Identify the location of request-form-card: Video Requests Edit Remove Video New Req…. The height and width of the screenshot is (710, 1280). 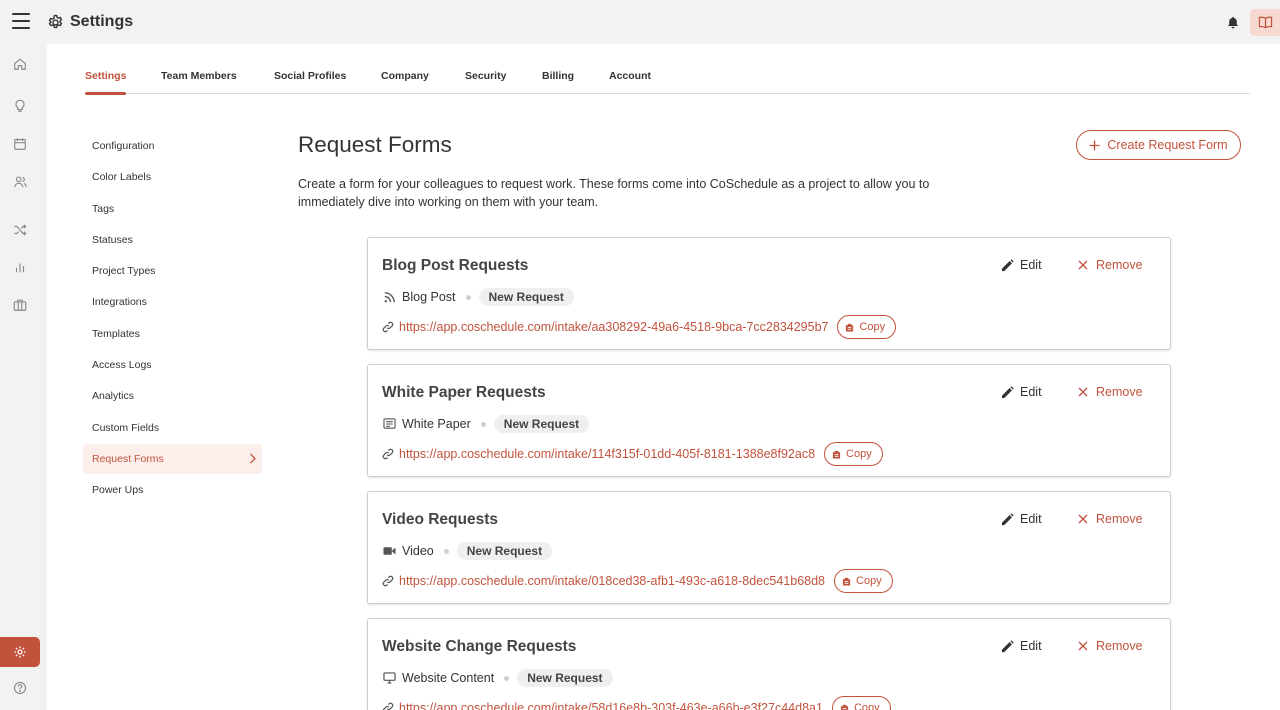
(769, 547).